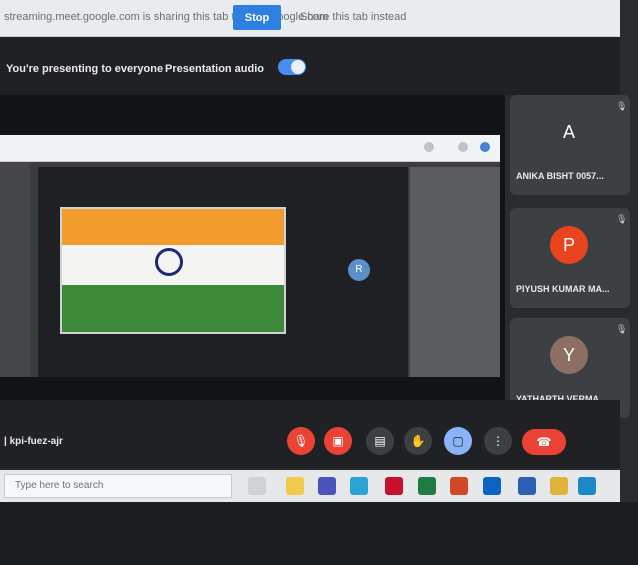 The height and width of the screenshot is (565, 638). I want to click on edge-icon, so click(587, 486).